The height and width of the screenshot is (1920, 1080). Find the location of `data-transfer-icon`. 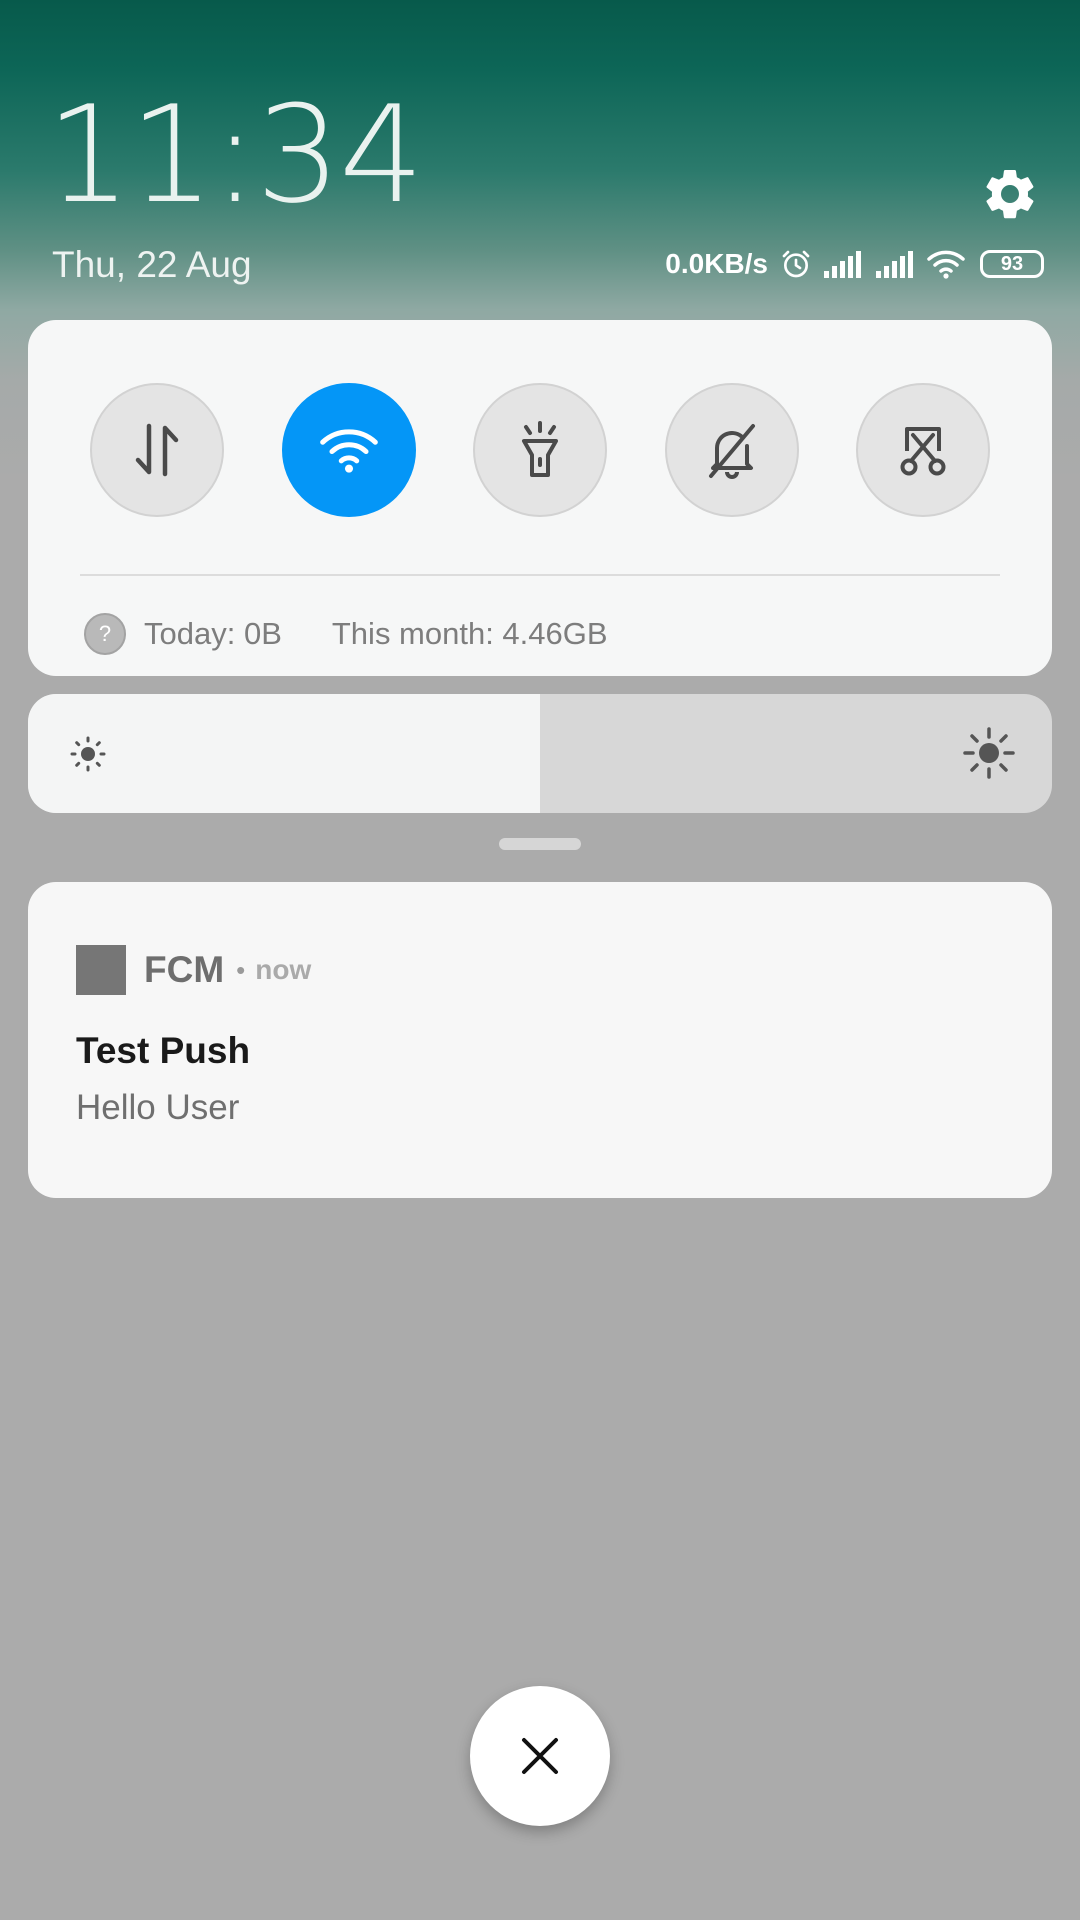

data-transfer-icon is located at coordinates (157, 450).